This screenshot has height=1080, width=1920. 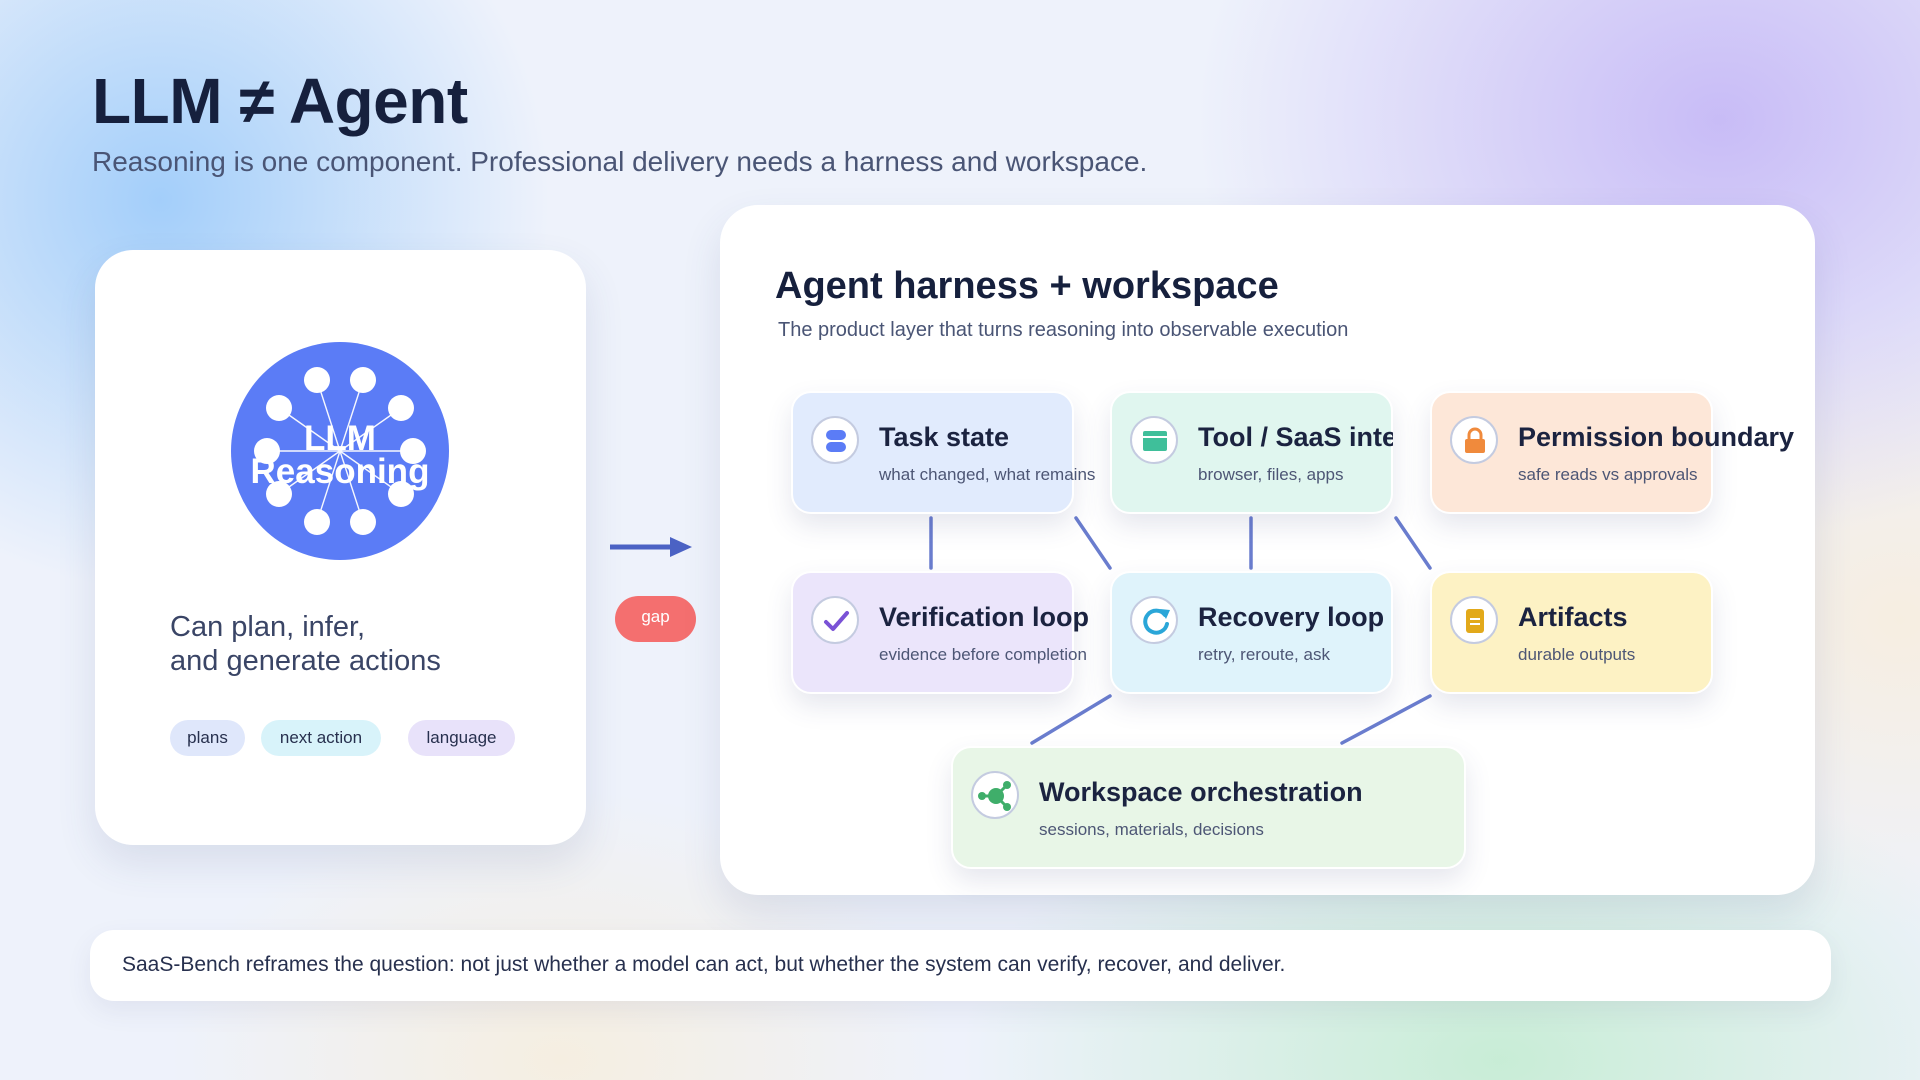 I want to click on chip-next-action: next action, so click(x=321, y=738).